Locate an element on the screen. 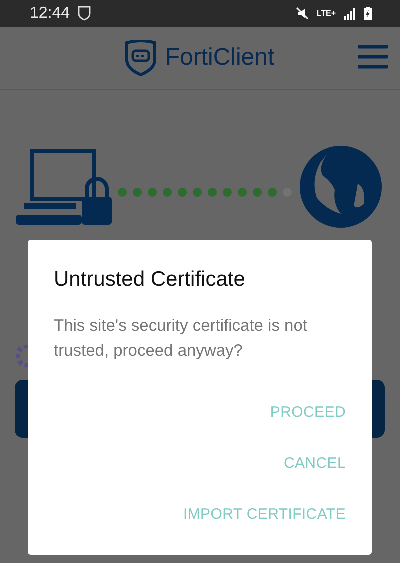 This screenshot has height=563, width=400. app-logo-text: FortiClient is located at coordinates (220, 58).